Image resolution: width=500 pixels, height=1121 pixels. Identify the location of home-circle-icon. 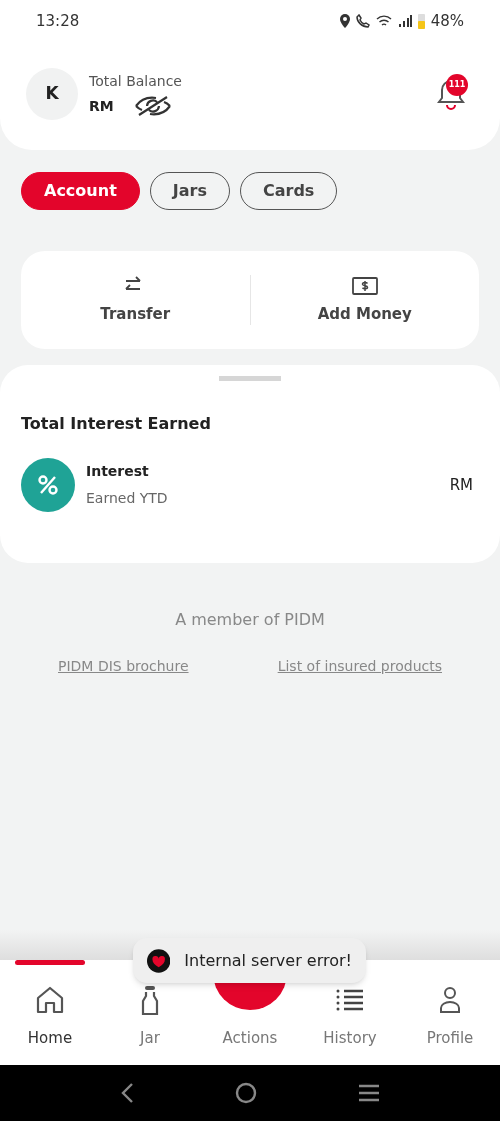
(246, 1093).